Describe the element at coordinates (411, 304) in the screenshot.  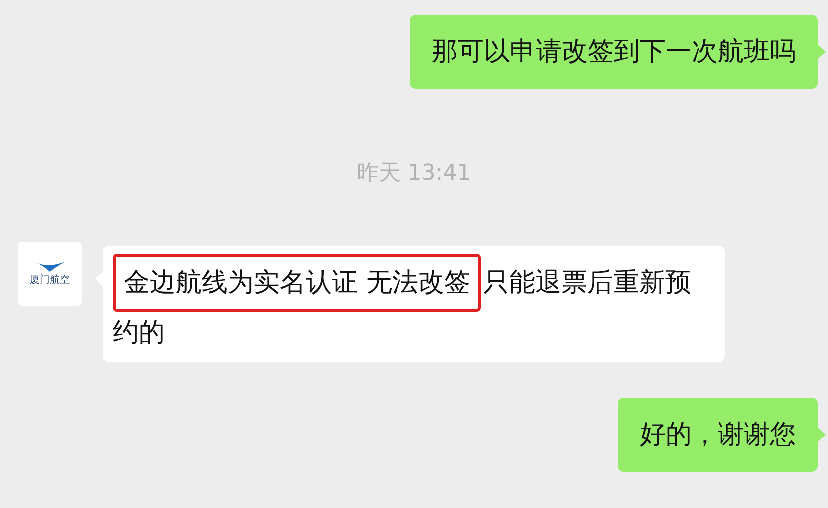
I see `message-text: 金边航线为实名认证 无法改签 只能退票后重新预约的` at that location.